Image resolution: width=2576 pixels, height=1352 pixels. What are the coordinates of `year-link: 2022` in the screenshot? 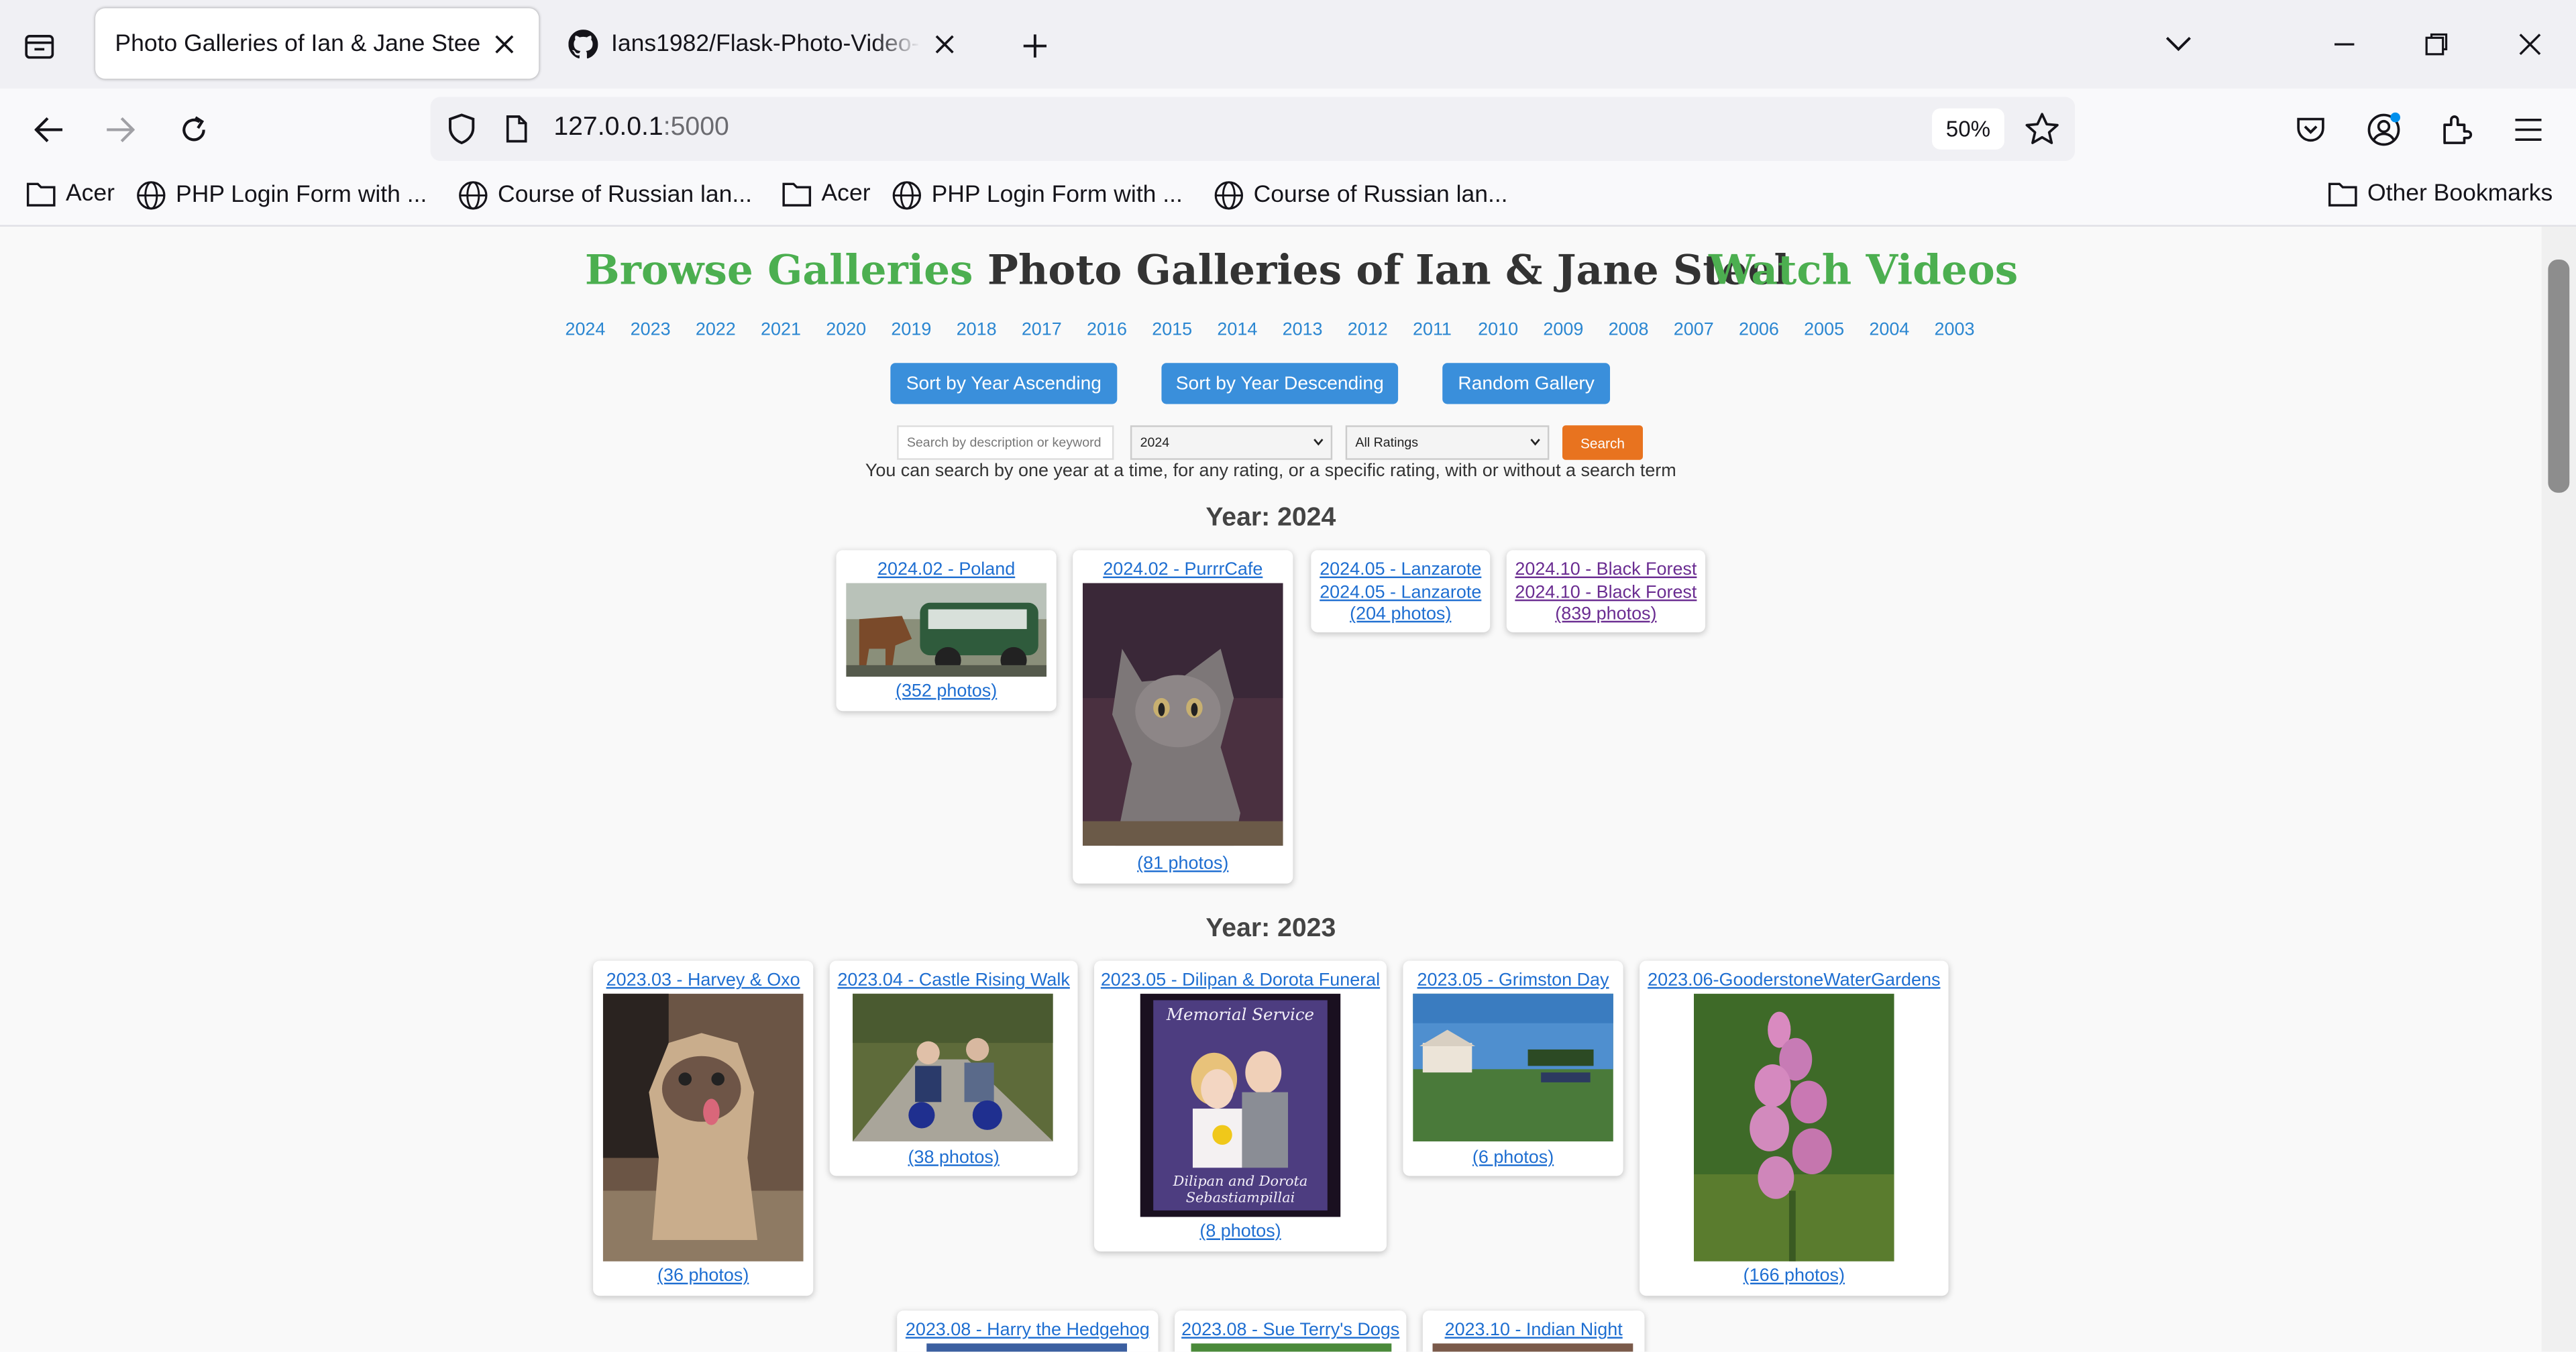 It's located at (728, 330).